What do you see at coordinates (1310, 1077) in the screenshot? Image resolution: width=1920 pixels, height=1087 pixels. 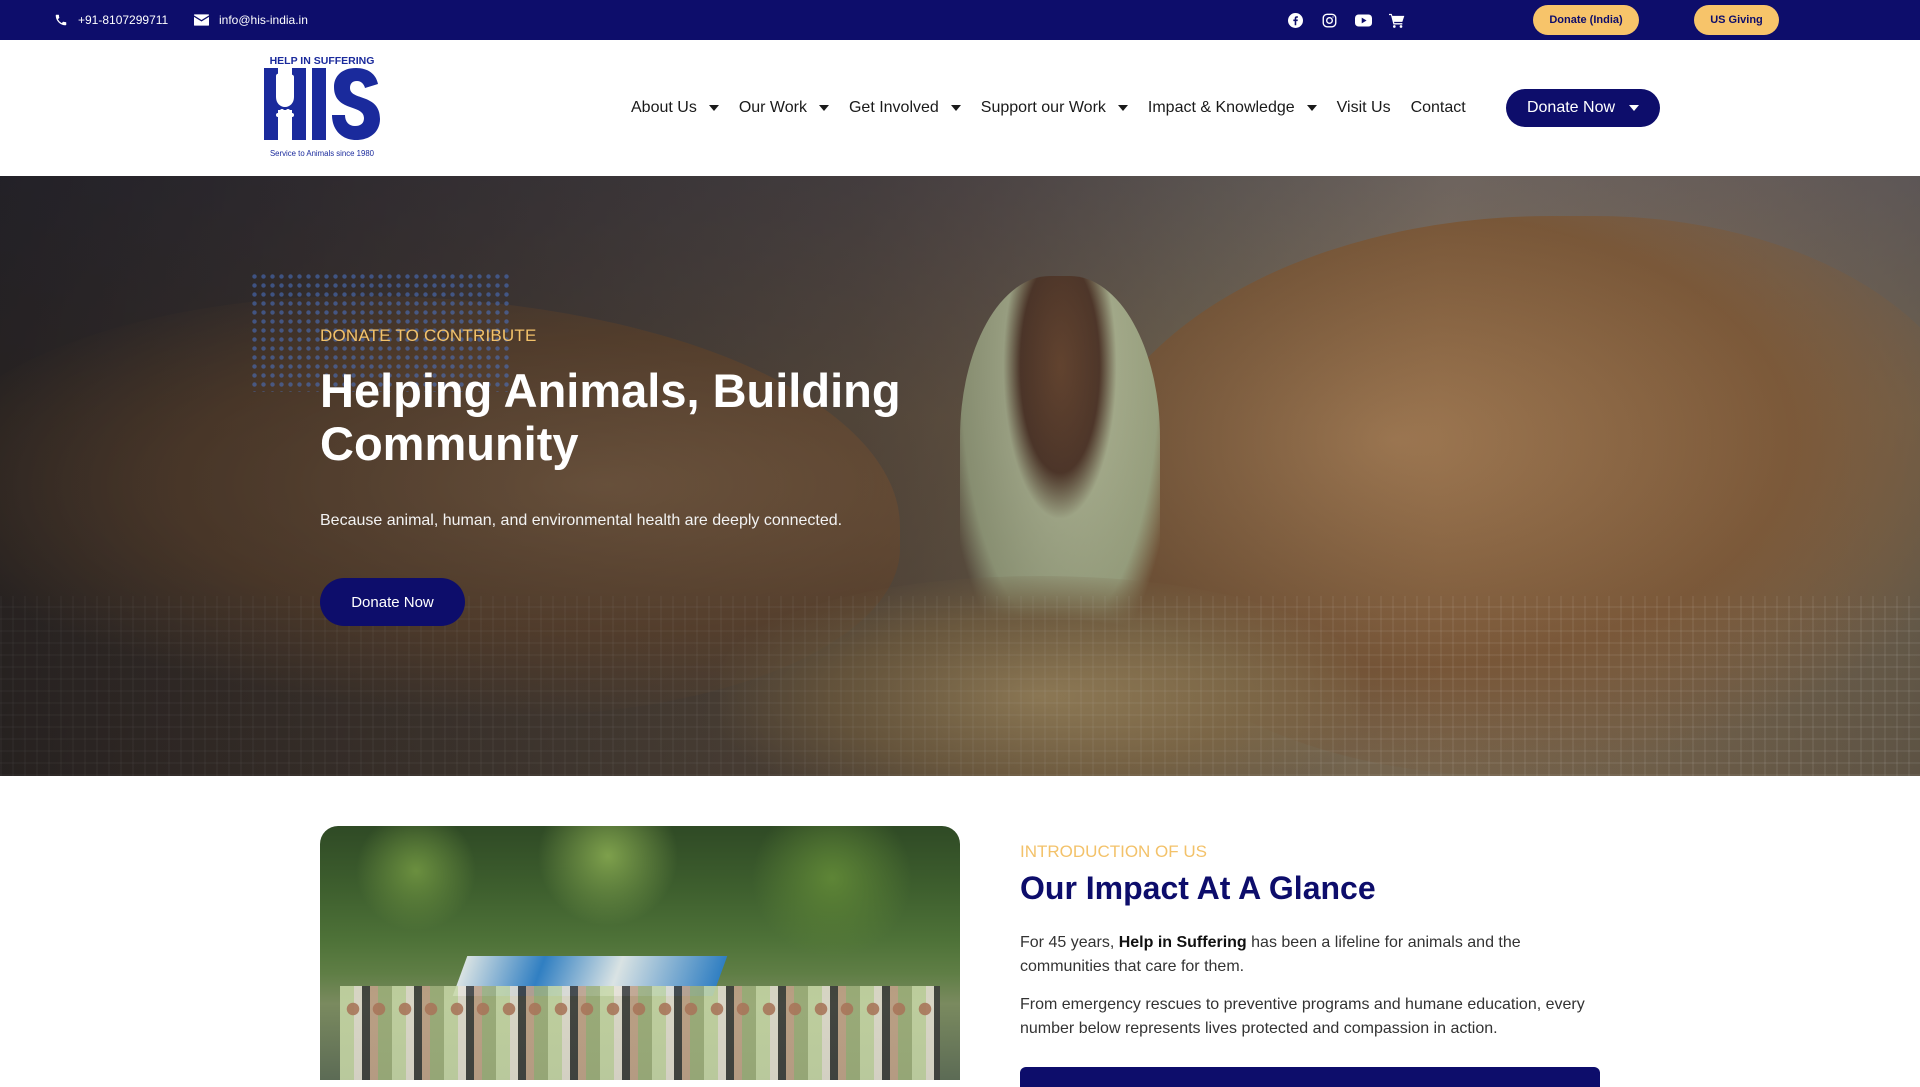 I see `stats-panel` at bounding box center [1310, 1077].